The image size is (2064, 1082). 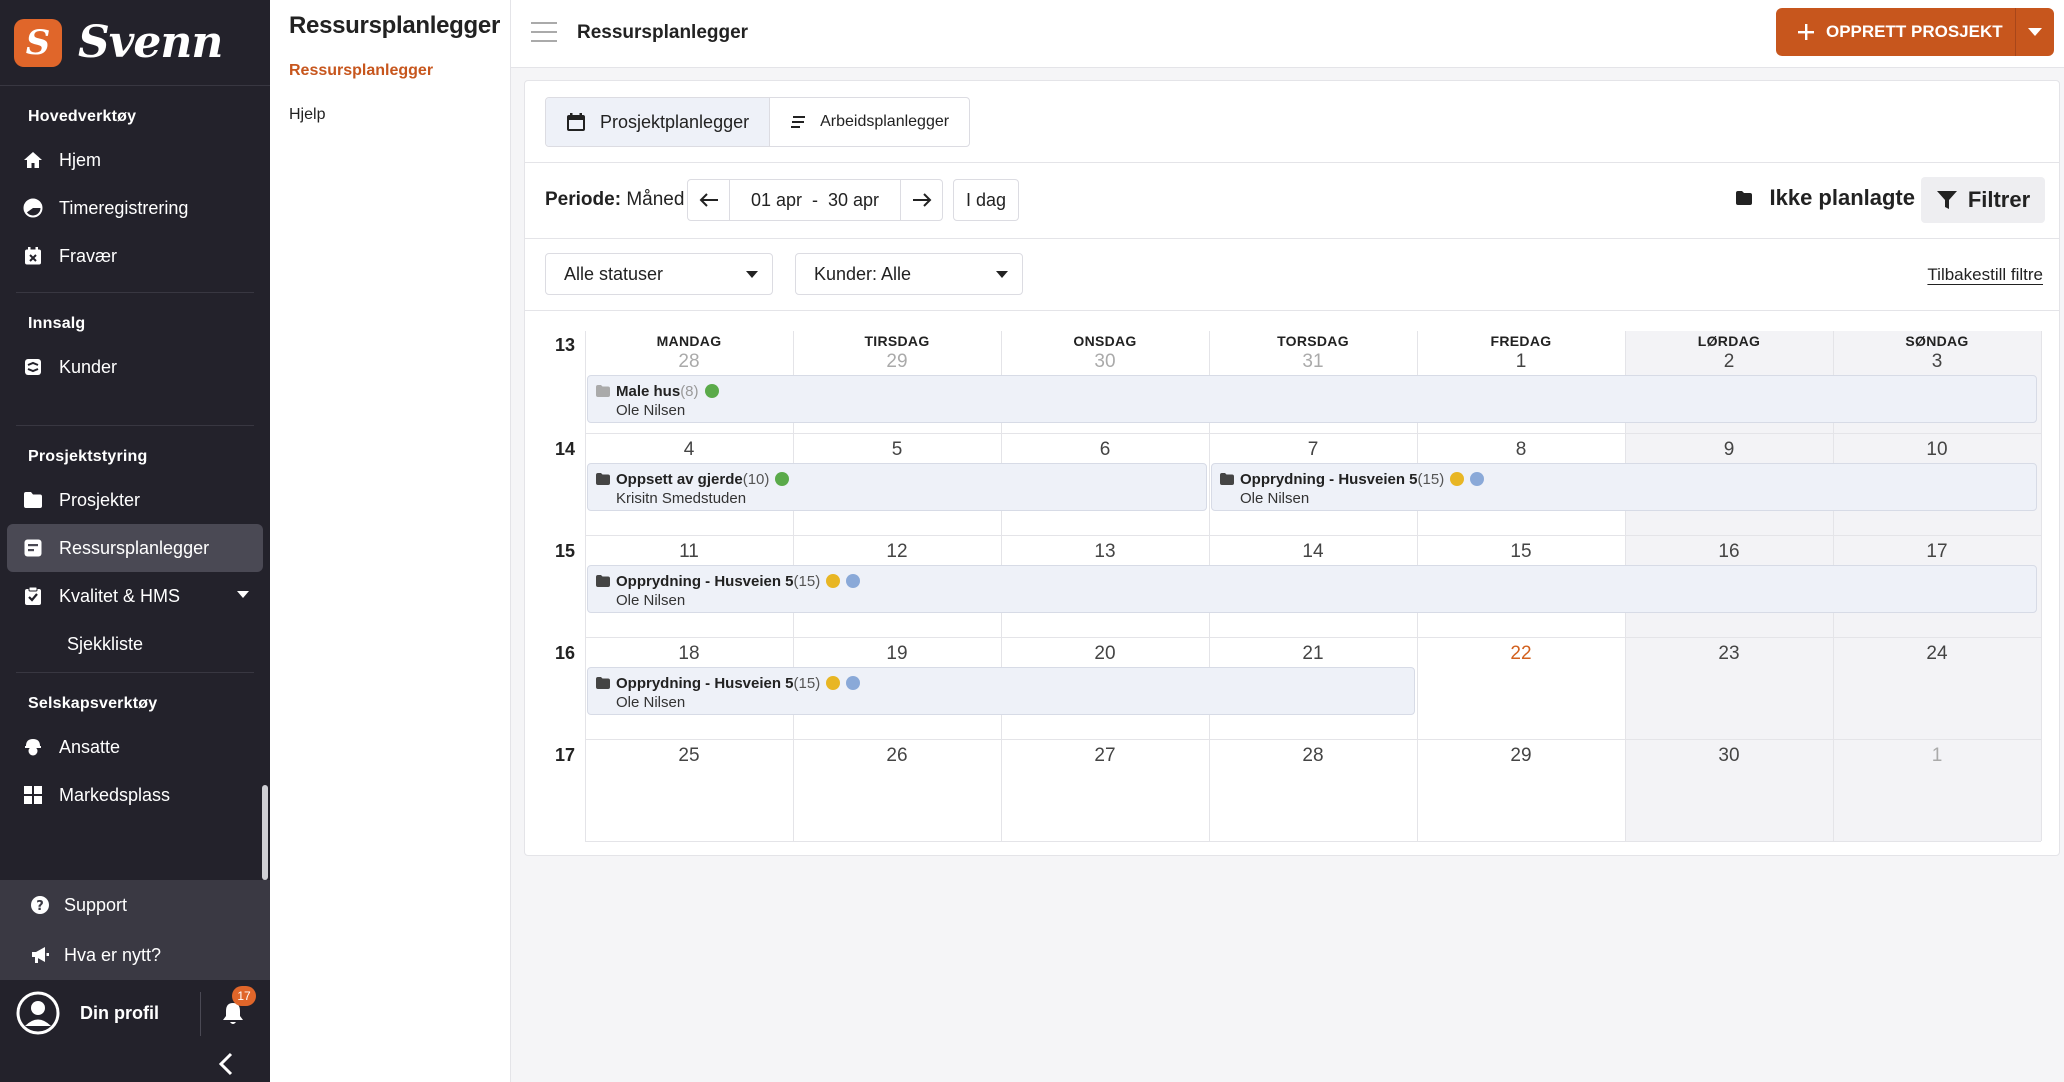 What do you see at coordinates (679, 479) in the screenshot?
I see `event-title: Oppsett av gjerde` at bounding box center [679, 479].